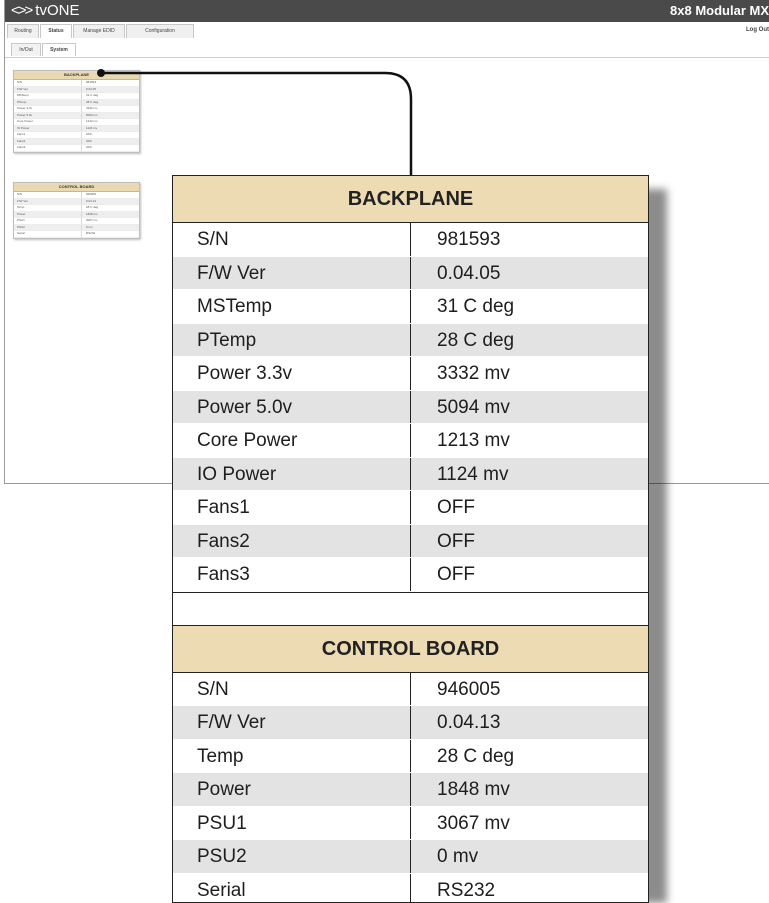  What do you see at coordinates (22, 10) in the screenshot?
I see `logo-mark-icon: <>>` at bounding box center [22, 10].